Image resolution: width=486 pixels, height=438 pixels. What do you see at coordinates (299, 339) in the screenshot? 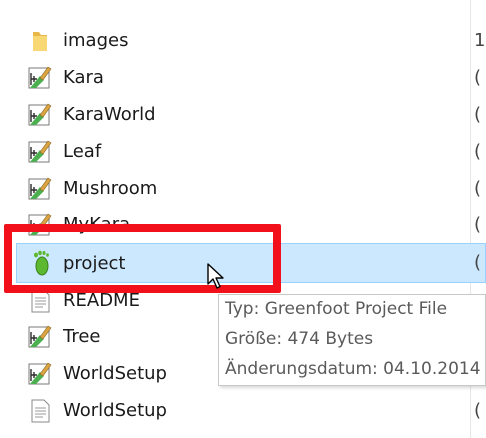
I see `tooltip-size: Größe: 474 Bytes` at bounding box center [299, 339].